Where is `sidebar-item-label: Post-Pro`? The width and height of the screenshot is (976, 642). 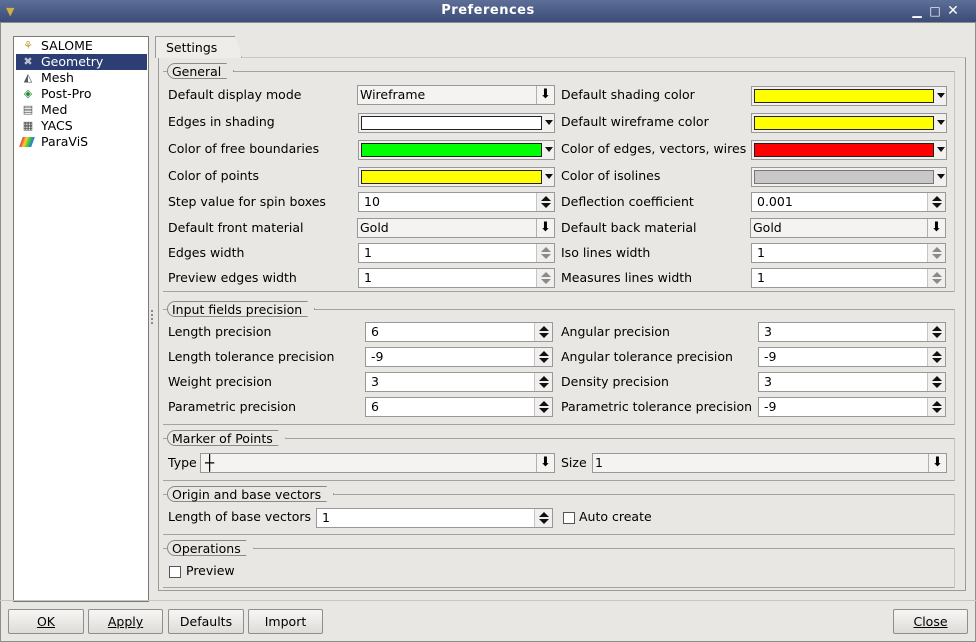 sidebar-item-label: Post-Pro is located at coordinates (66, 93).